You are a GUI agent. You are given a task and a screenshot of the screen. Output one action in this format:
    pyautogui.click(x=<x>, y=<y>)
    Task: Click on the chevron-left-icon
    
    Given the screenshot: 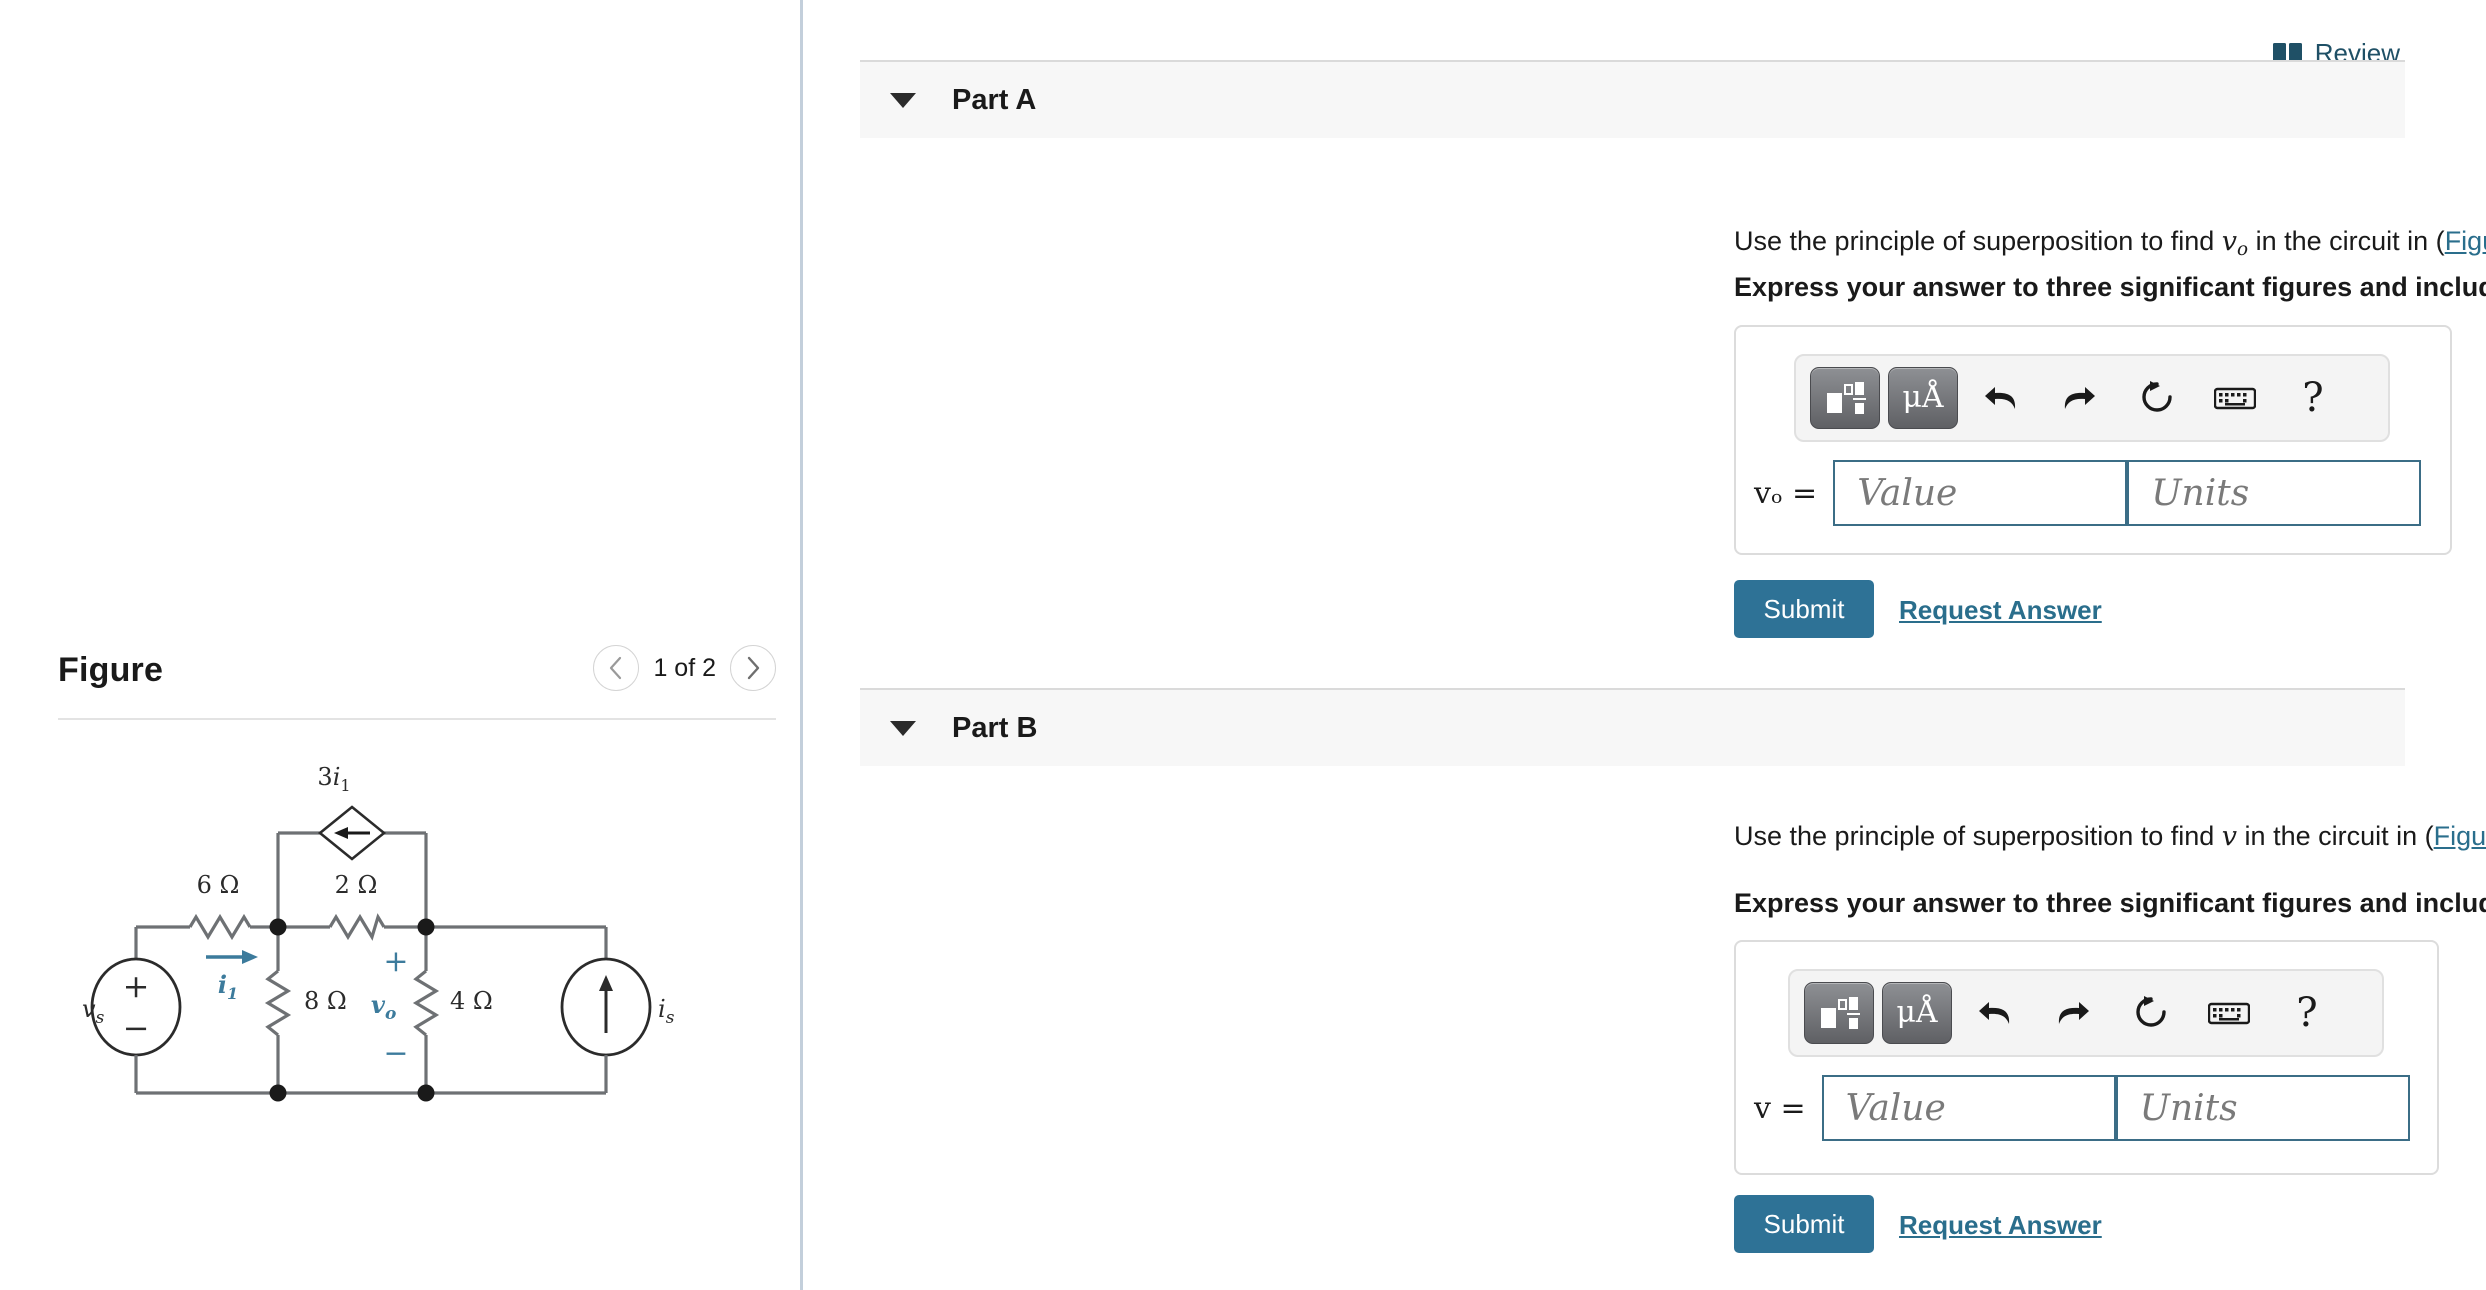 What is the action you would take?
    pyautogui.click(x=616, y=668)
    